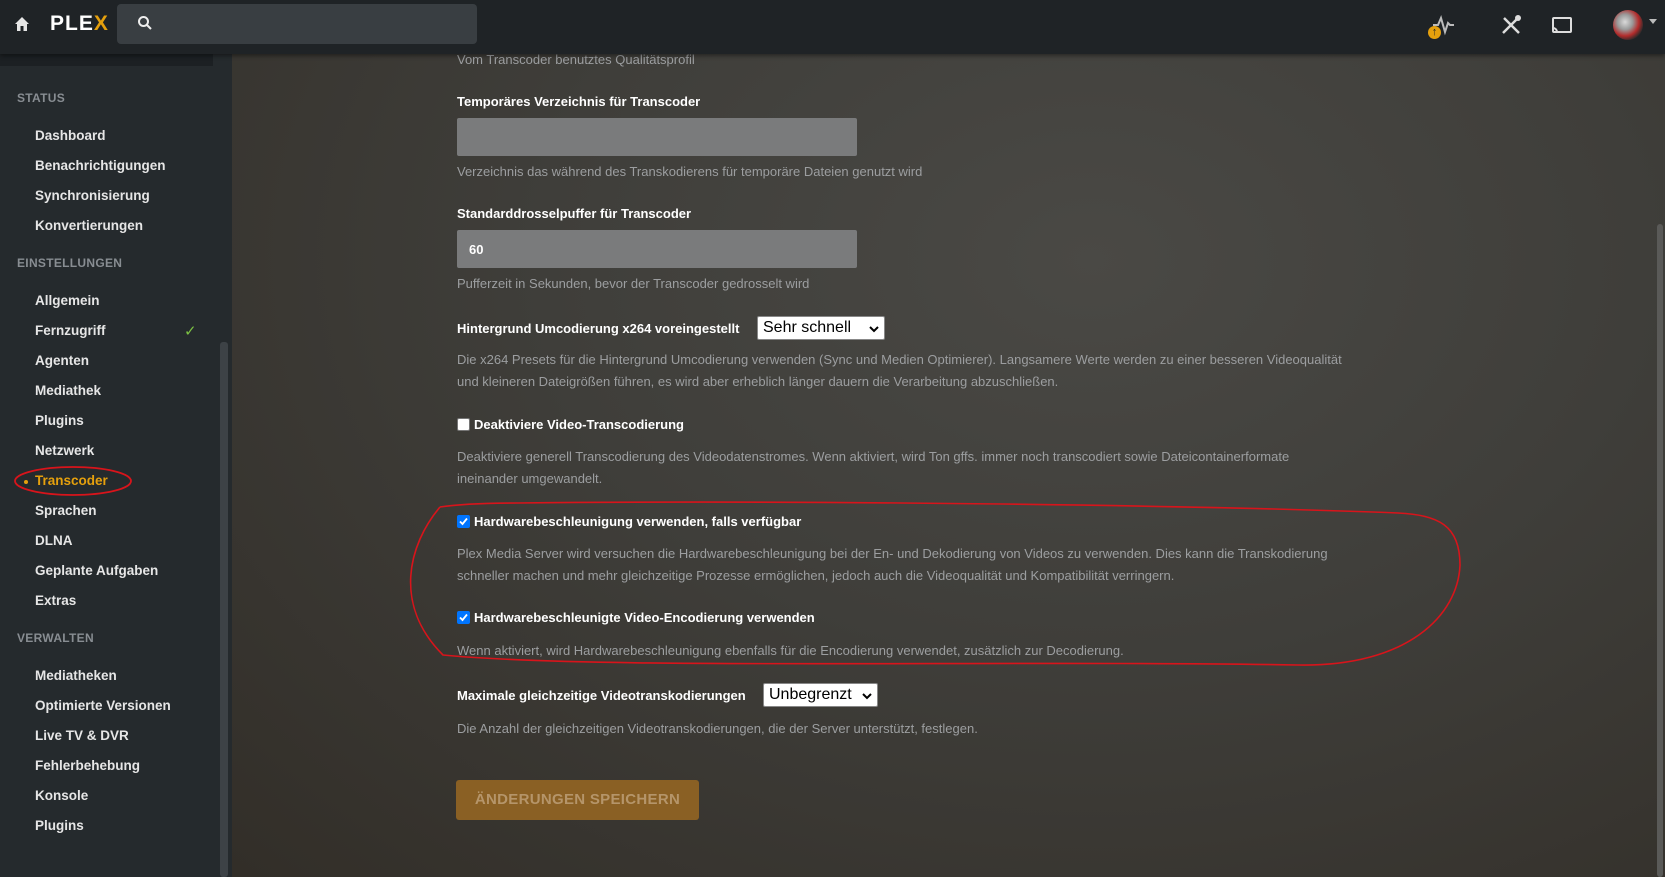  I want to click on hw-acceleration-checkbox, so click(463, 521).